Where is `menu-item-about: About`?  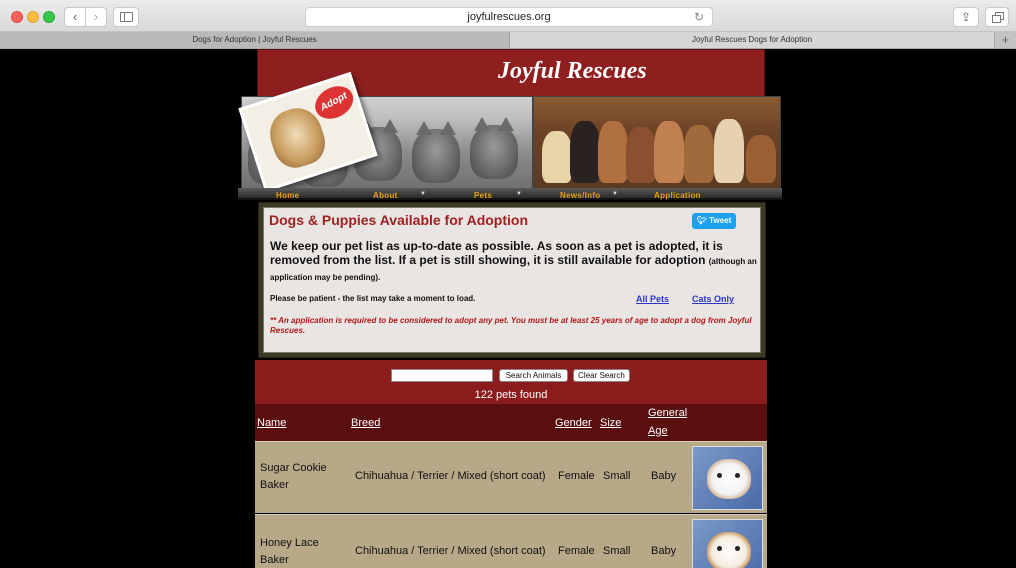 menu-item-about: About is located at coordinates (385, 195).